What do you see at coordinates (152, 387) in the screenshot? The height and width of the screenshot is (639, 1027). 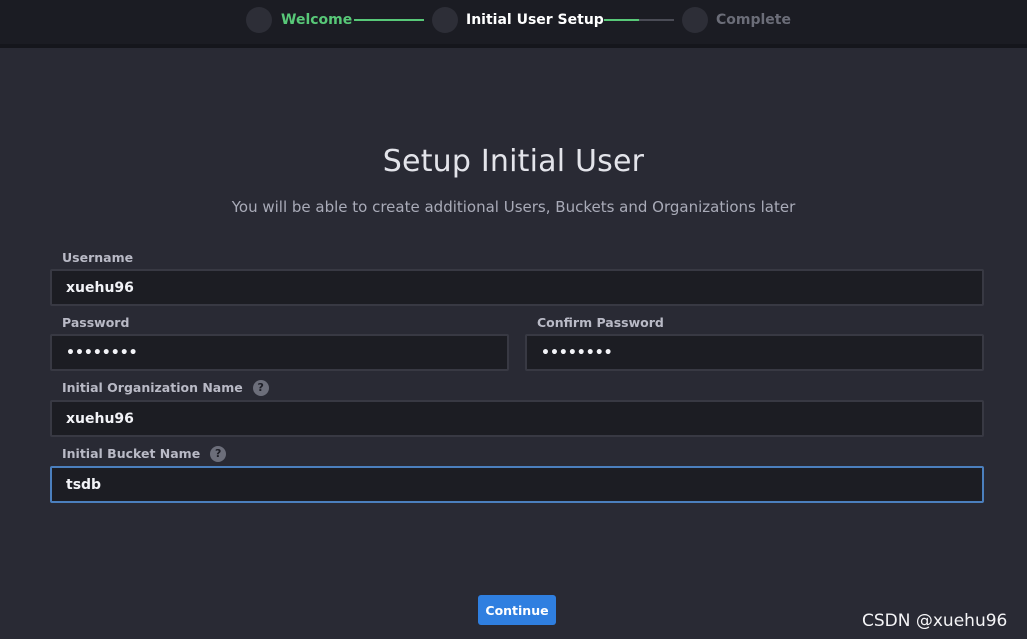 I see `organization-label-text: Initial Organization Name` at bounding box center [152, 387].